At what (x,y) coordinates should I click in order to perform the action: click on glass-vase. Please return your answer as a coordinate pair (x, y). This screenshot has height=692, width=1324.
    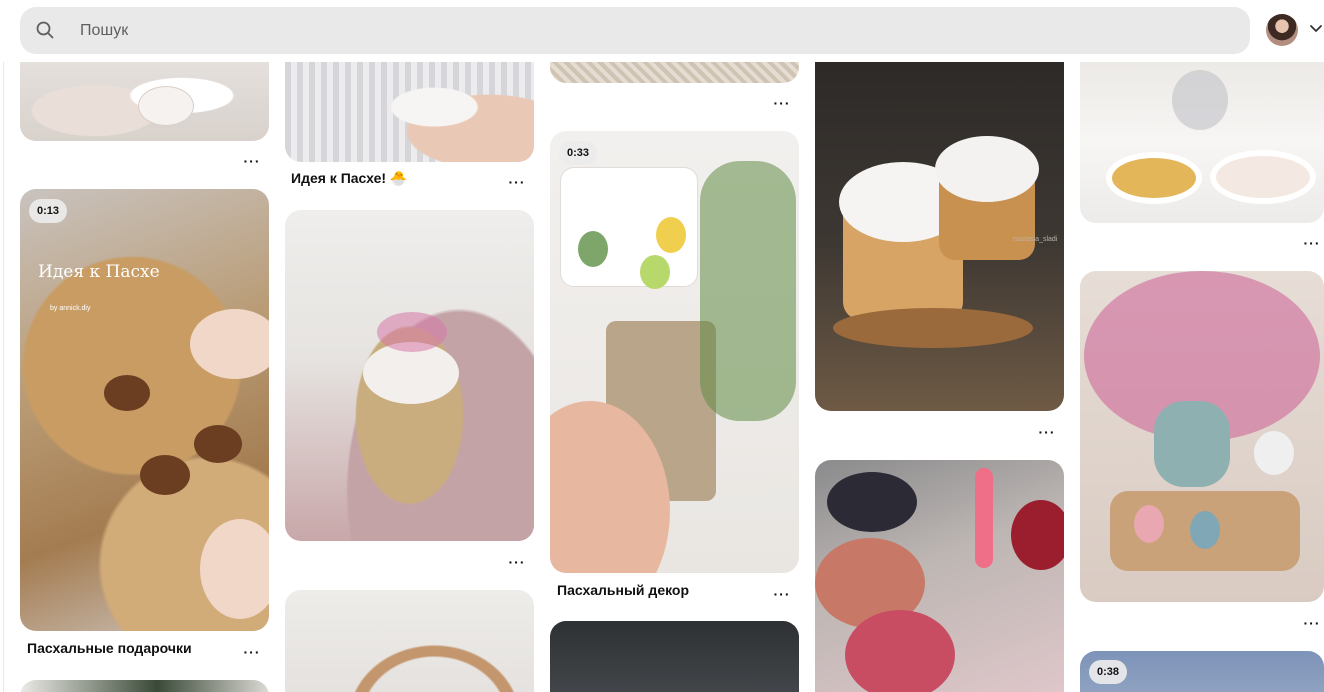
    Looking at the image, I should click on (1200, 100).